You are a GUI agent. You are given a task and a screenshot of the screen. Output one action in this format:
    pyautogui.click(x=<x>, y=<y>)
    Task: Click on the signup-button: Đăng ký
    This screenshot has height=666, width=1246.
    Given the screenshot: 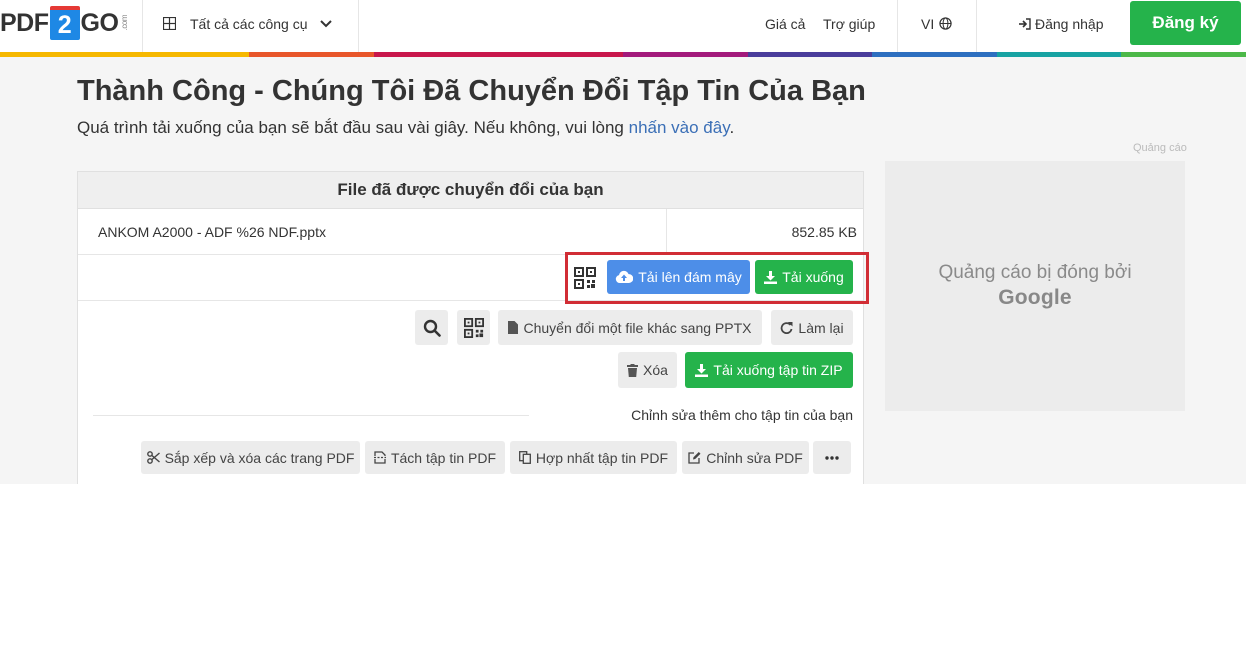 What is the action you would take?
    pyautogui.click(x=1185, y=23)
    